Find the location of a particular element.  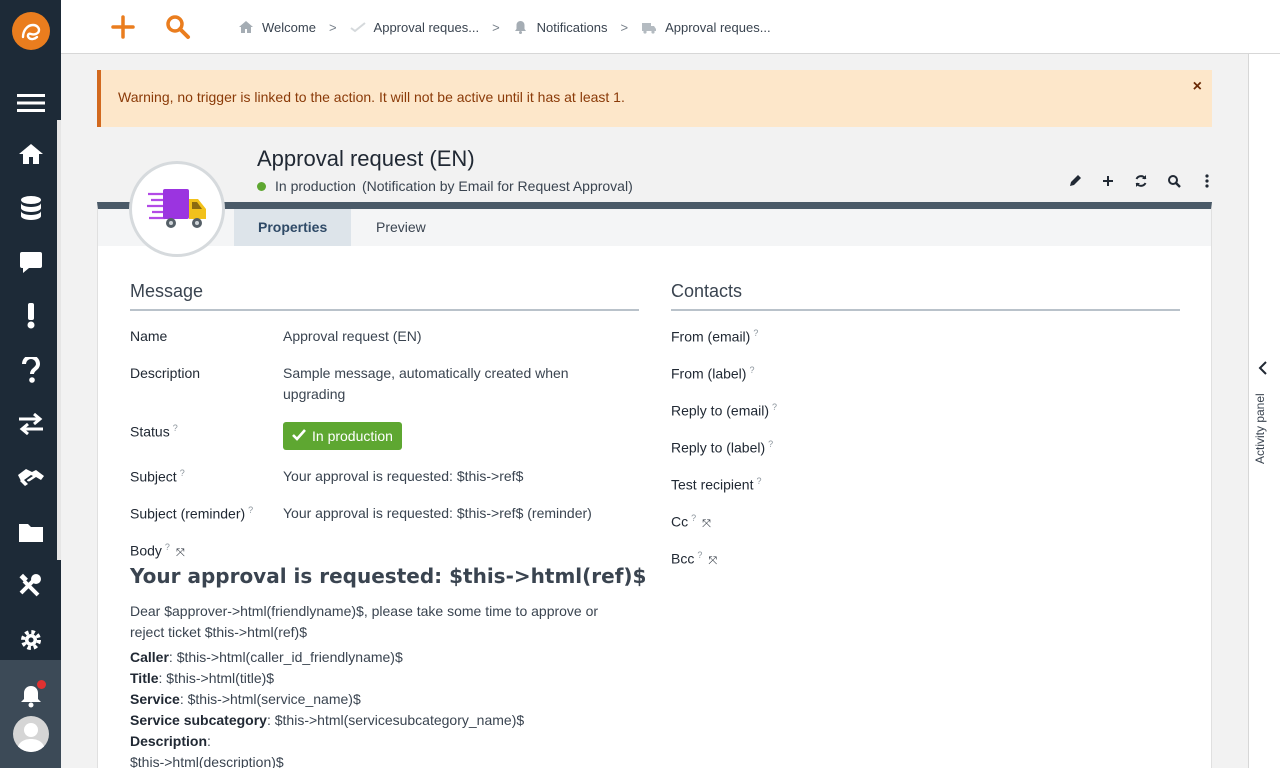

menu-icon is located at coordinates (31, 103).